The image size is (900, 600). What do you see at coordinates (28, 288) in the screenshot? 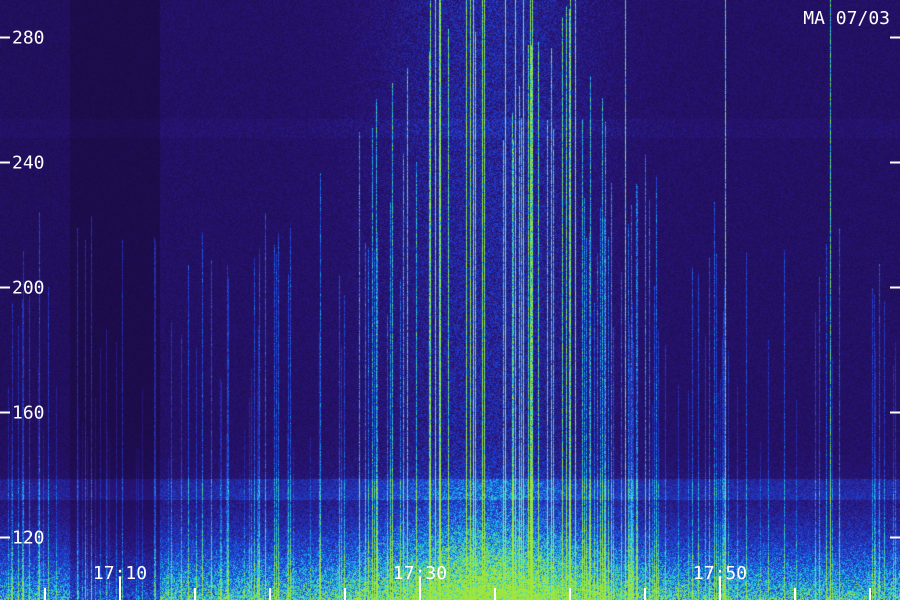
I see `y-tick-label-200: 200` at bounding box center [28, 288].